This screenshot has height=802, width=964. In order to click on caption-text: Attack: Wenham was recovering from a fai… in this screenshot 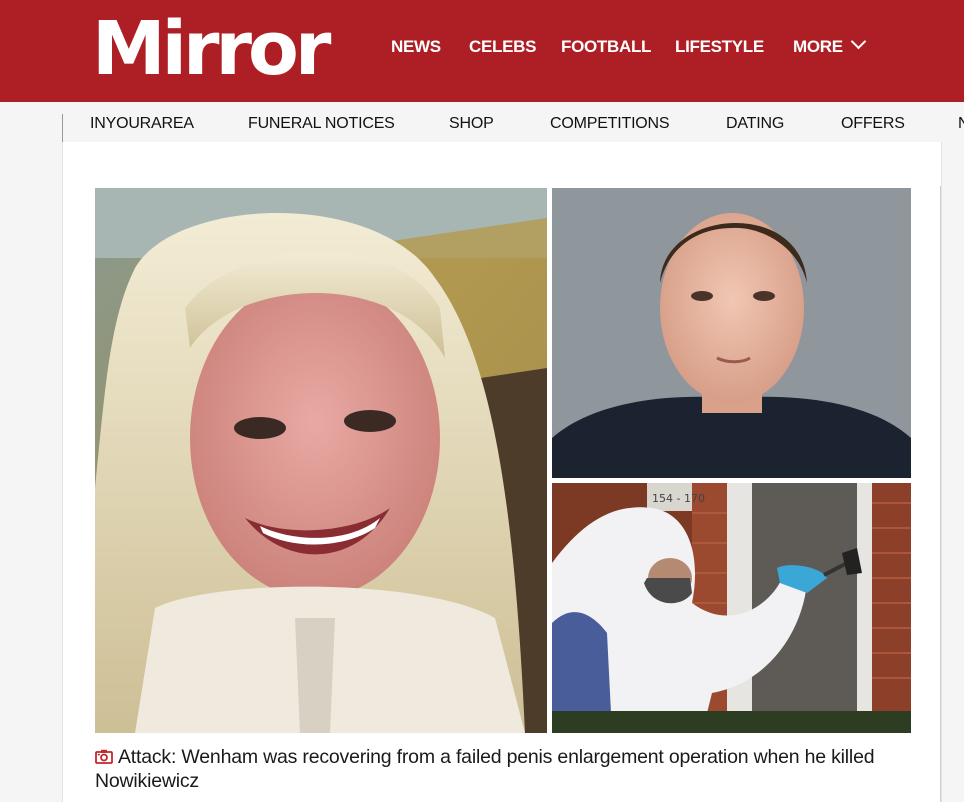, I will do `click(485, 769)`.